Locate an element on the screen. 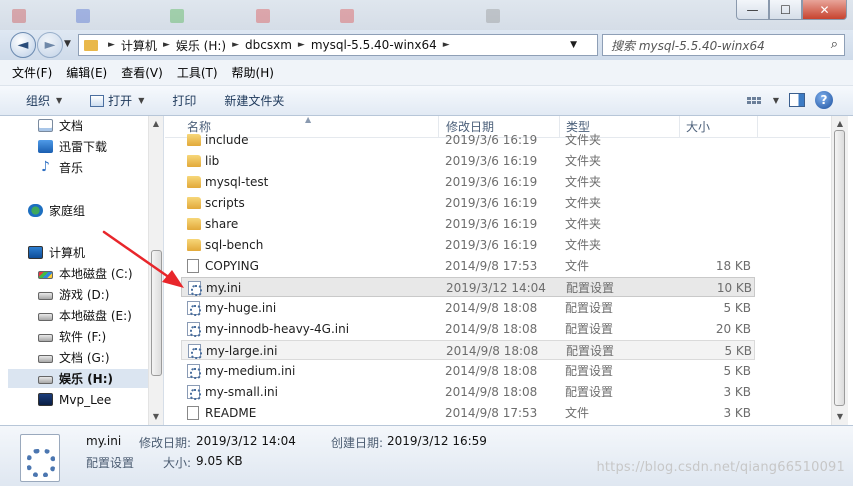 Image resolution: width=853 pixels, height=486 pixels. details-filename: my.ini is located at coordinates (104, 441).